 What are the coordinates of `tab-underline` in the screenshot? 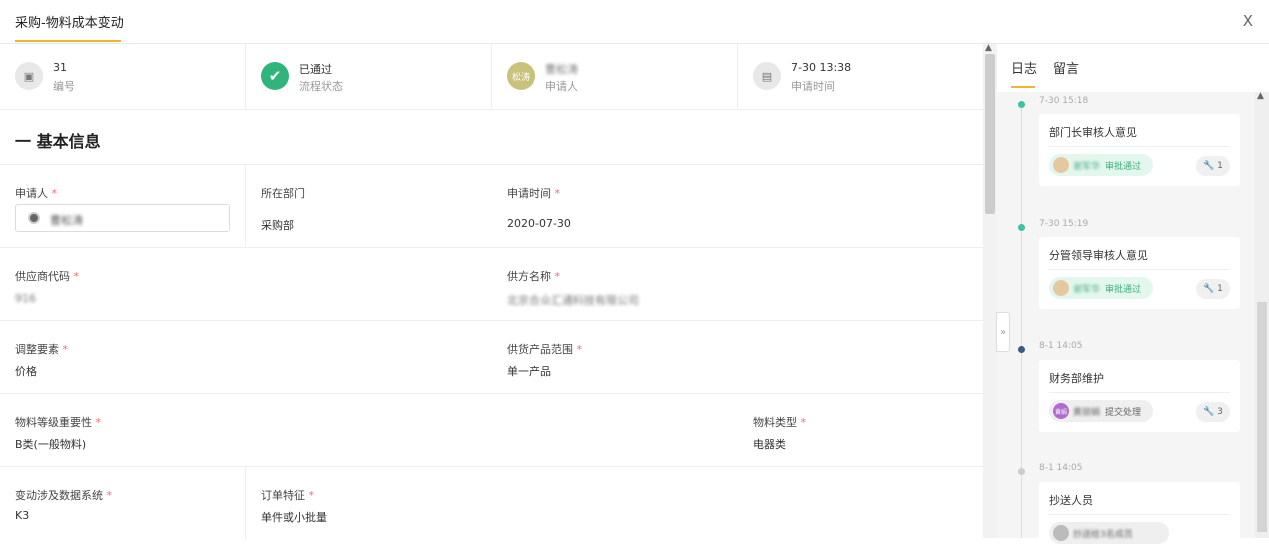 It's located at (68, 41).